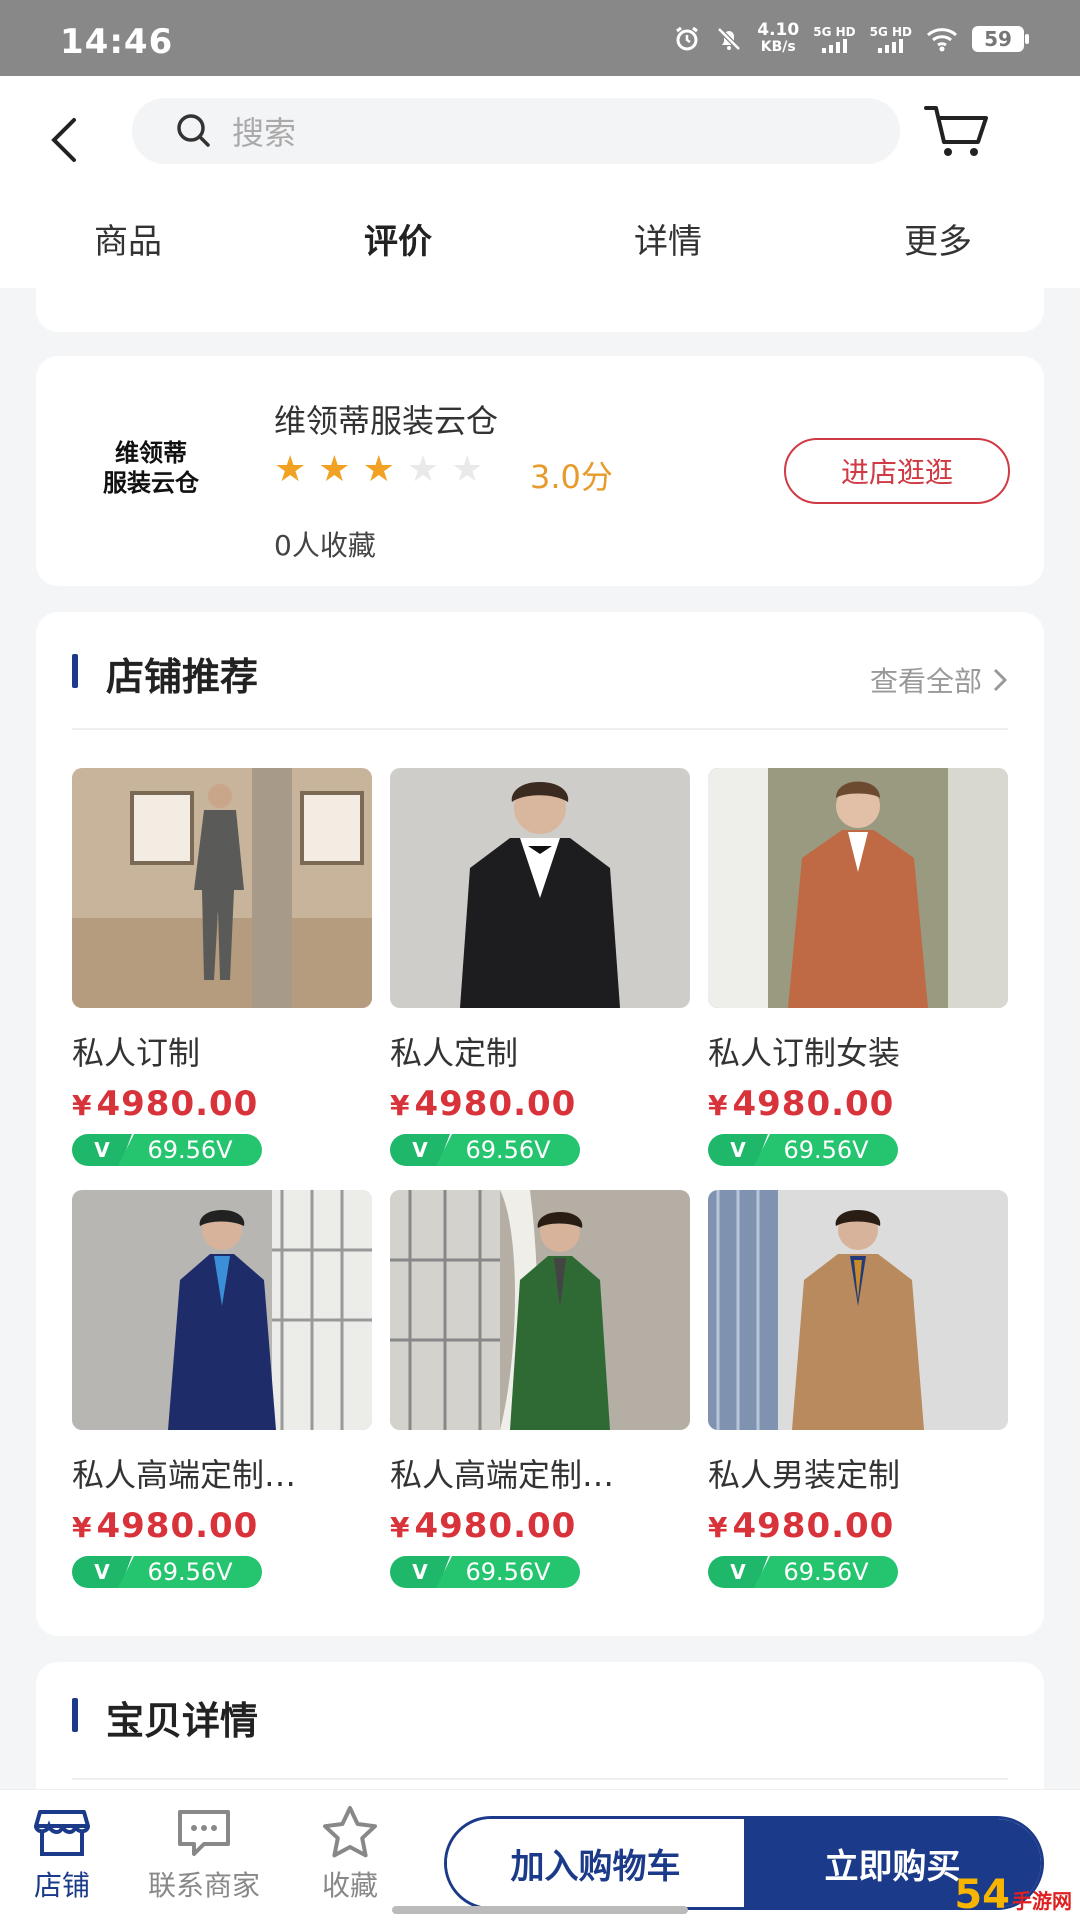  I want to click on view-all-link: 查看全部, so click(940, 680).